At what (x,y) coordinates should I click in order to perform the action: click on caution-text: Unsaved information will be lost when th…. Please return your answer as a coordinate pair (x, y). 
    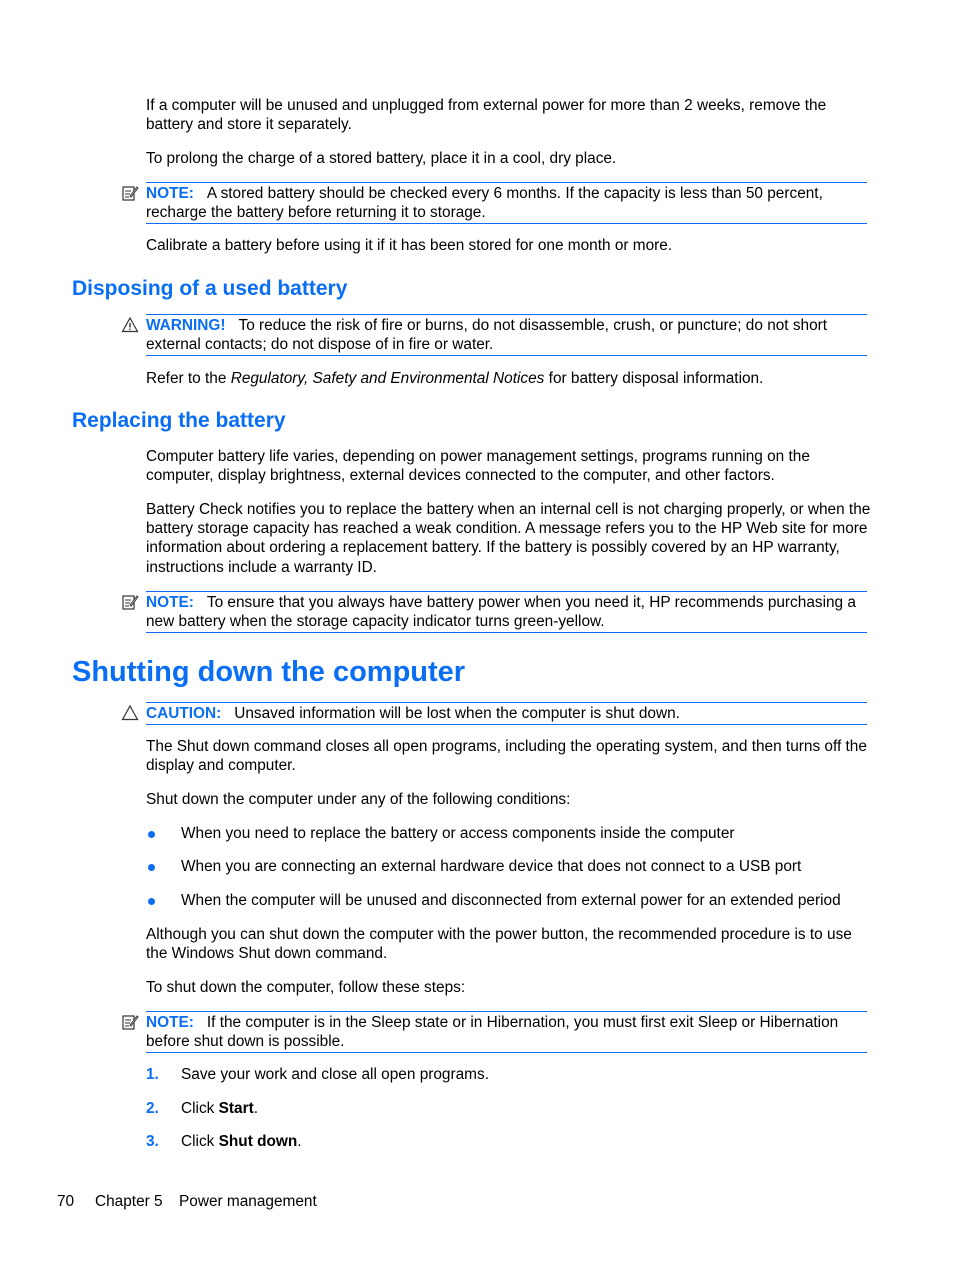
    Looking at the image, I should click on (457, 713).